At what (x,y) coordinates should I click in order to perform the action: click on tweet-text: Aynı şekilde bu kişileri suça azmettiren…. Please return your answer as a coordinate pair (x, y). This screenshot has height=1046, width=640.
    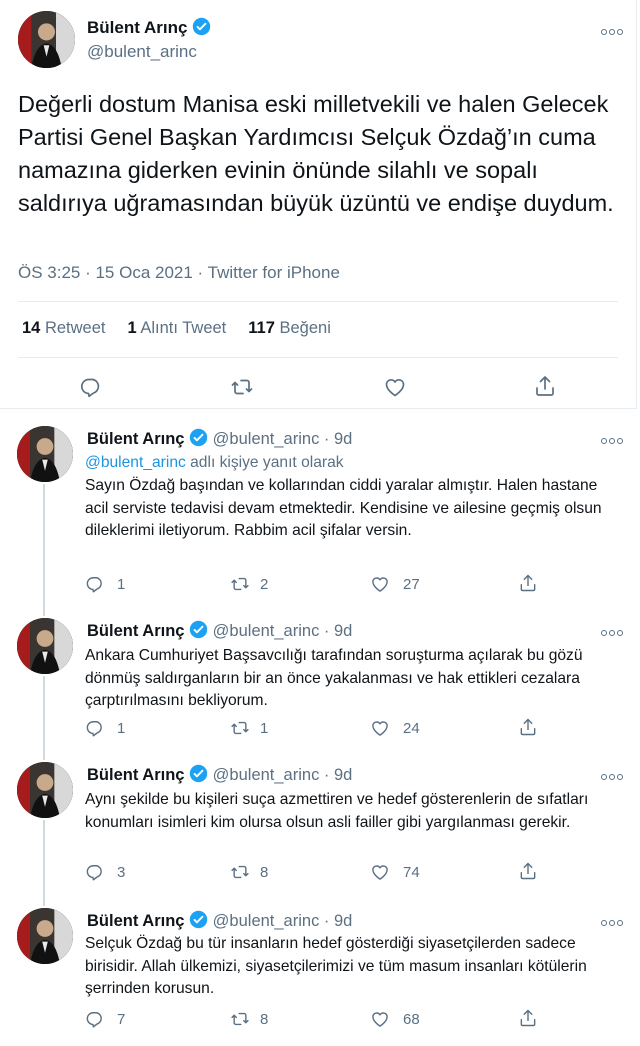
    Looking at the image, I should click on (337, 811).